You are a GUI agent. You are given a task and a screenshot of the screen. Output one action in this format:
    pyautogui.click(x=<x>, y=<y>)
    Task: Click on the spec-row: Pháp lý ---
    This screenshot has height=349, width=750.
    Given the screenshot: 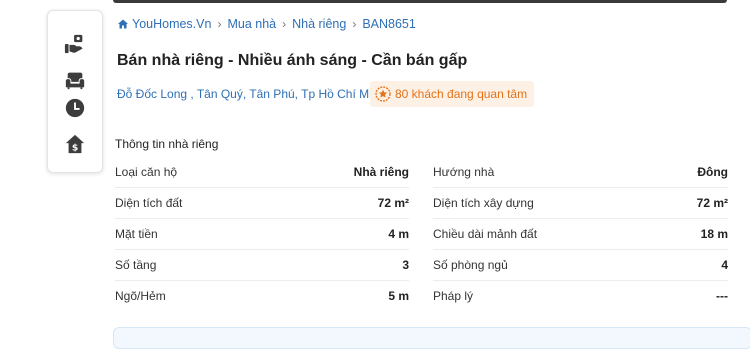 What is the action you would take?
    pyautogui.click(x=580, y=296)
    